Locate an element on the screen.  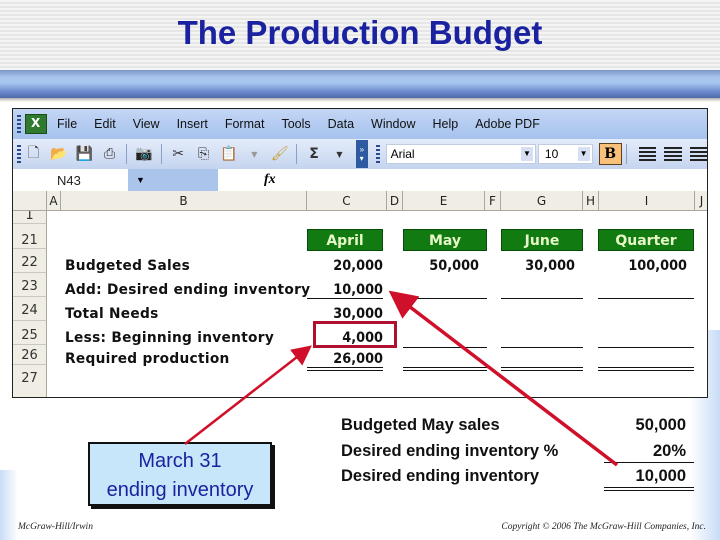
autosum-dropdown-icon: ▼ is located at coordinates (339, 154).